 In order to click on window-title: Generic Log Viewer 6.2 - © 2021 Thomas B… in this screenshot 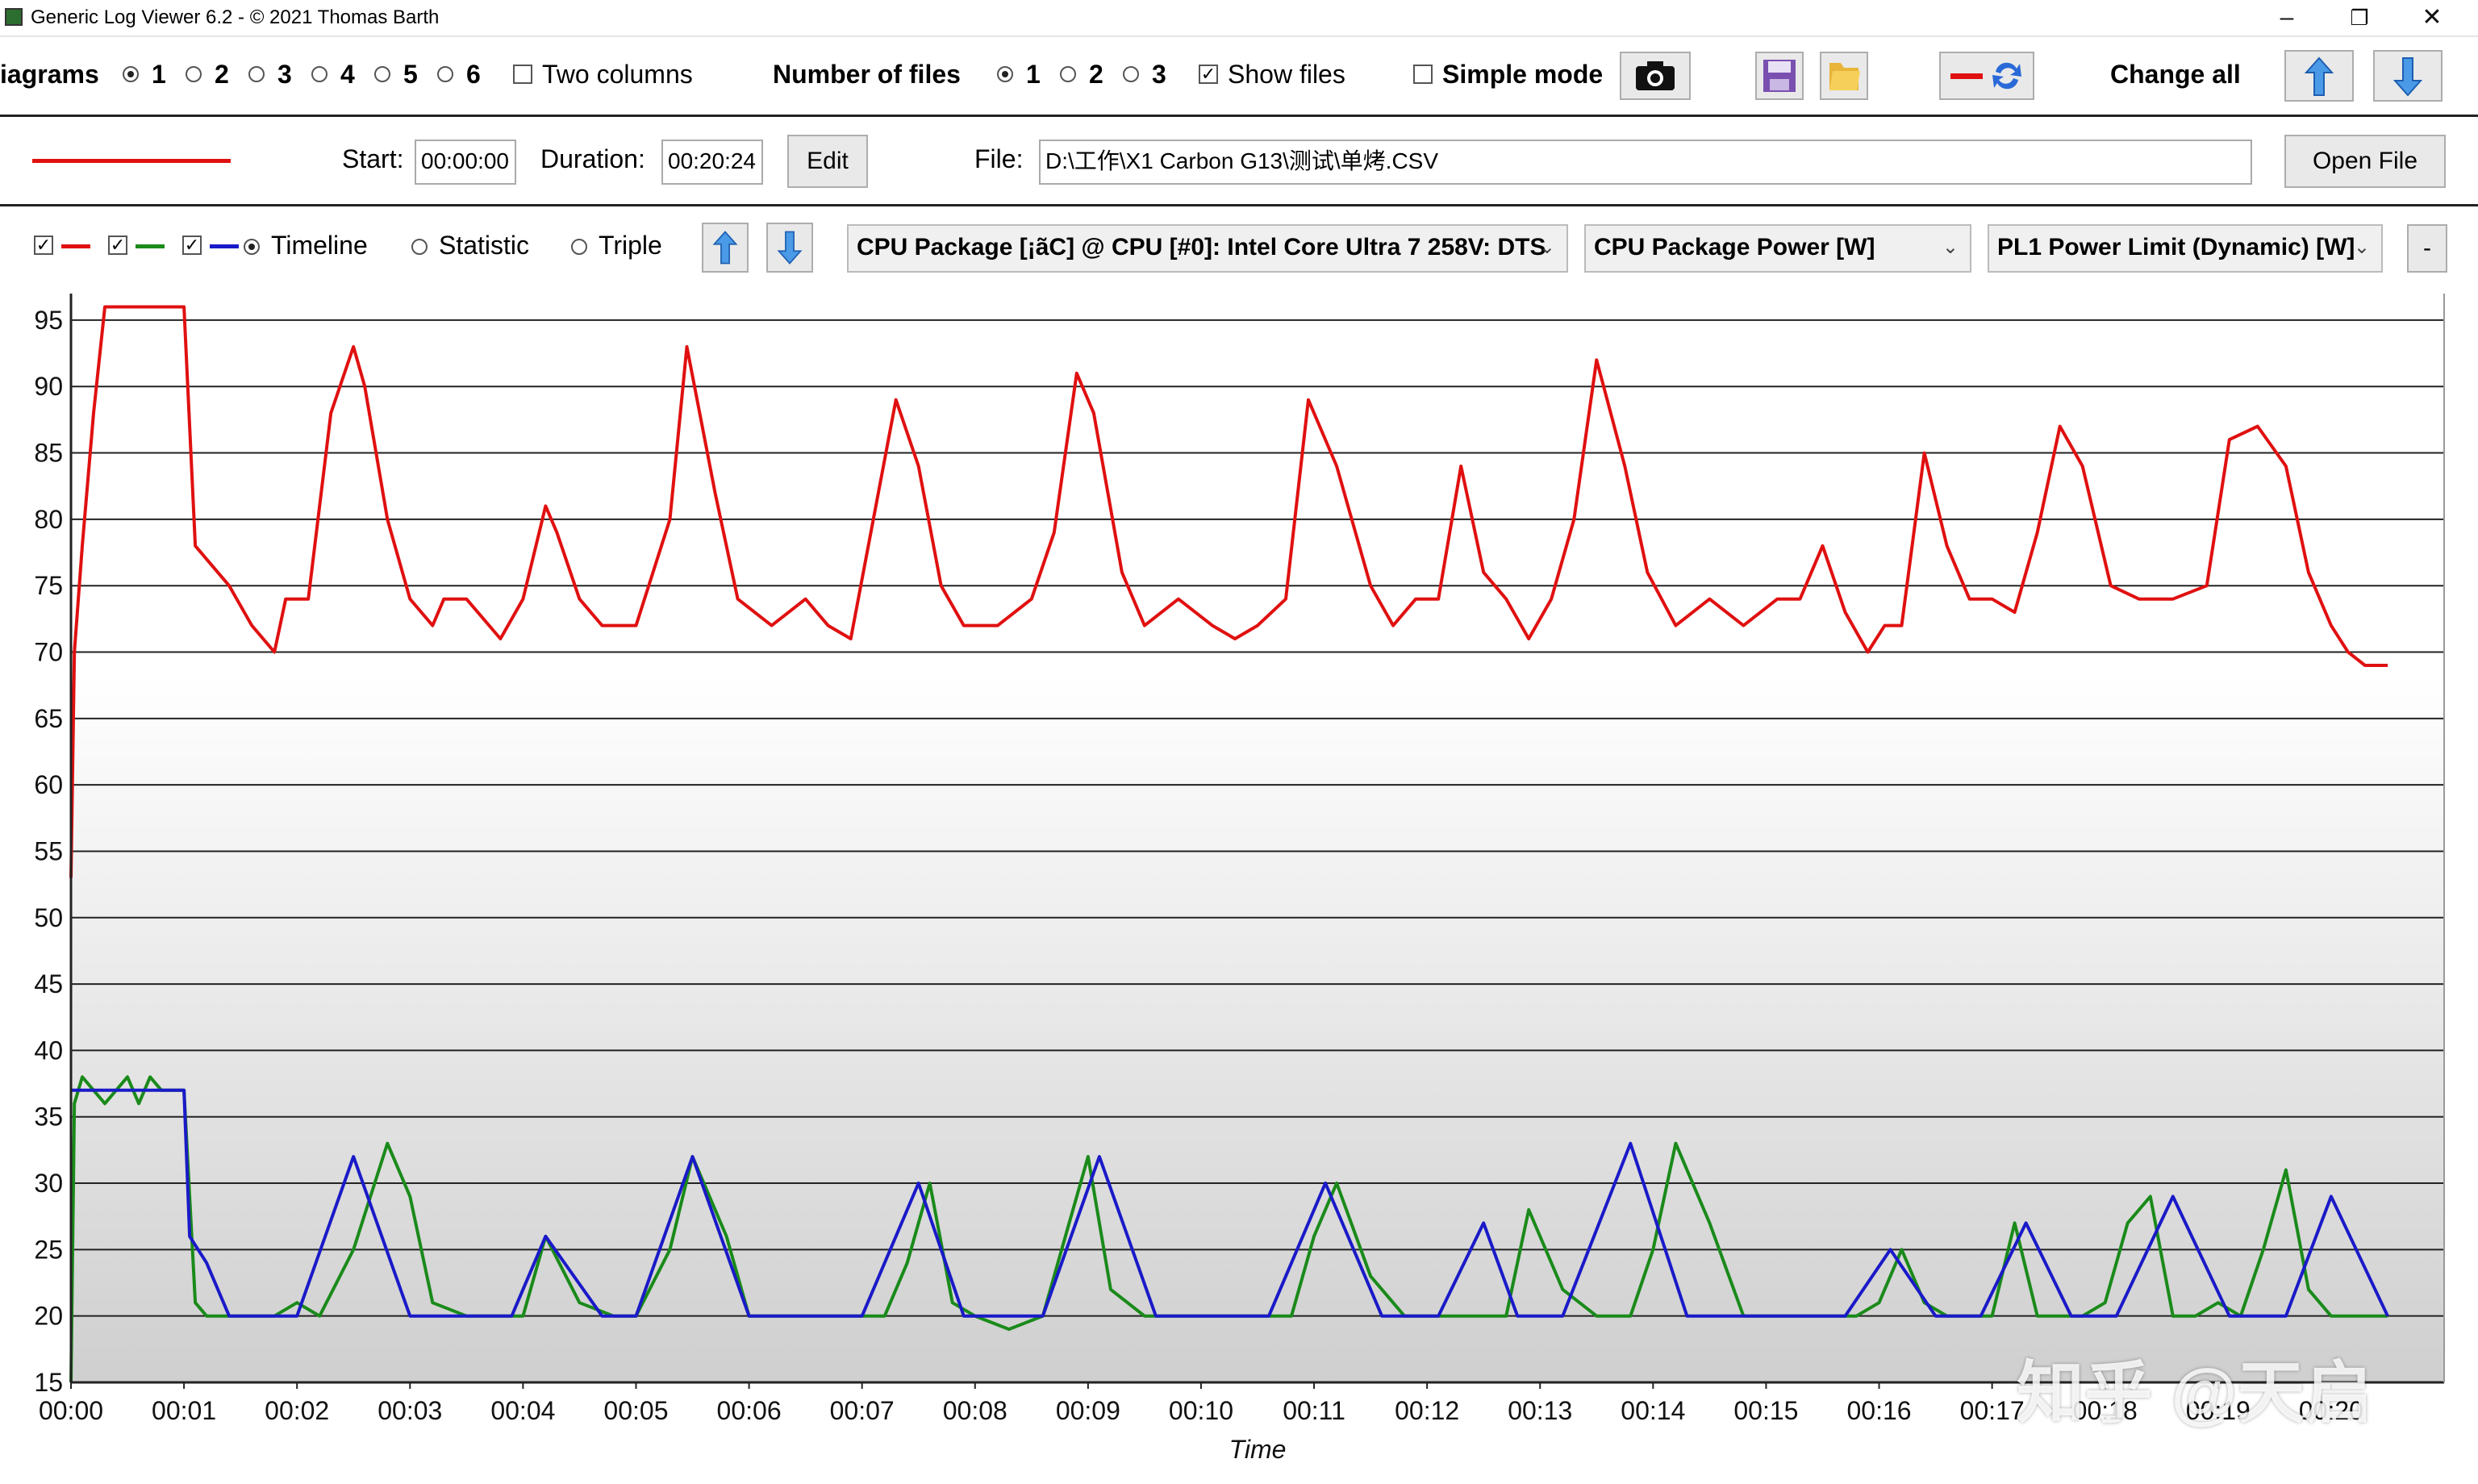, I will do `click(236, 17)`.